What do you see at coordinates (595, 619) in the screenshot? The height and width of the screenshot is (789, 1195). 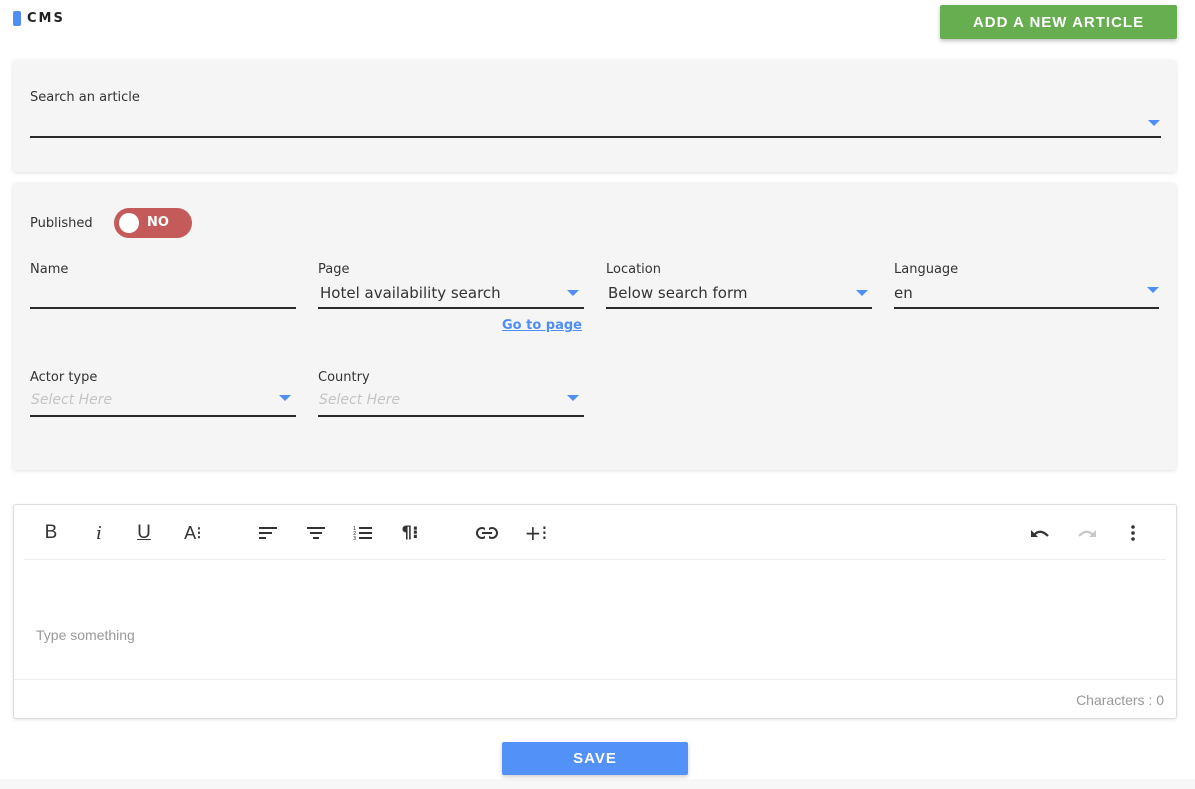 I see `editor-content-area` at bounding box center [595, 619].